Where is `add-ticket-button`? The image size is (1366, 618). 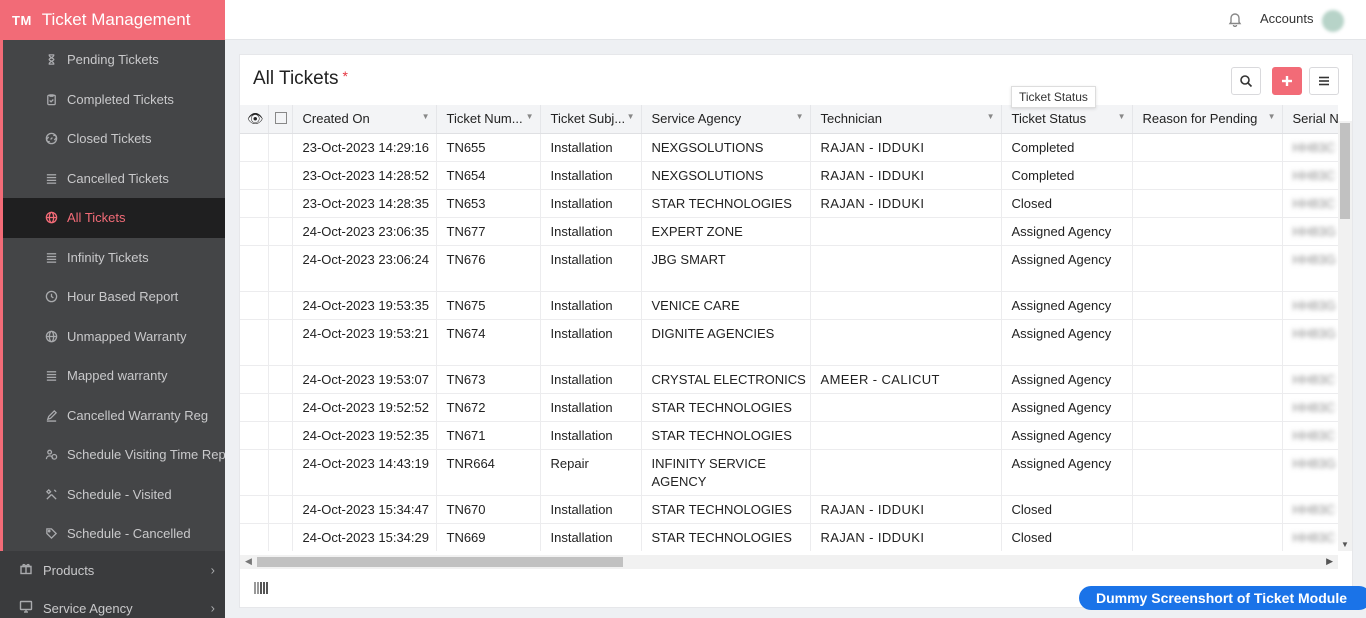 add-ticket-button is located at coordinates (1287, 81).